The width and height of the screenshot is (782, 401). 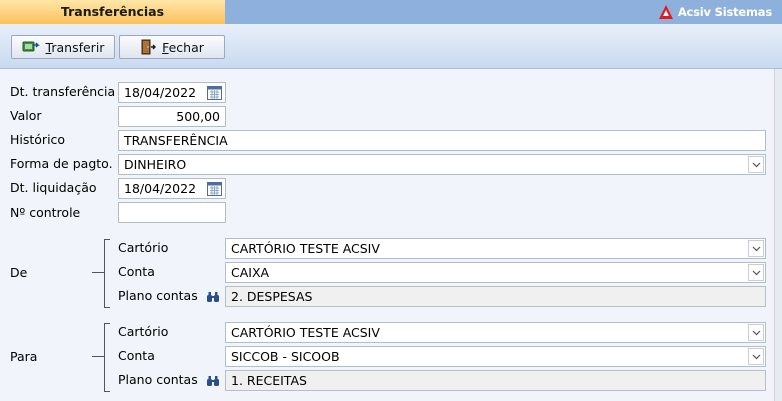 What do you see at coordinates (172, 116) in the screenshot?
I see `valor-input: 500,00` at bounding box center [172, 116].